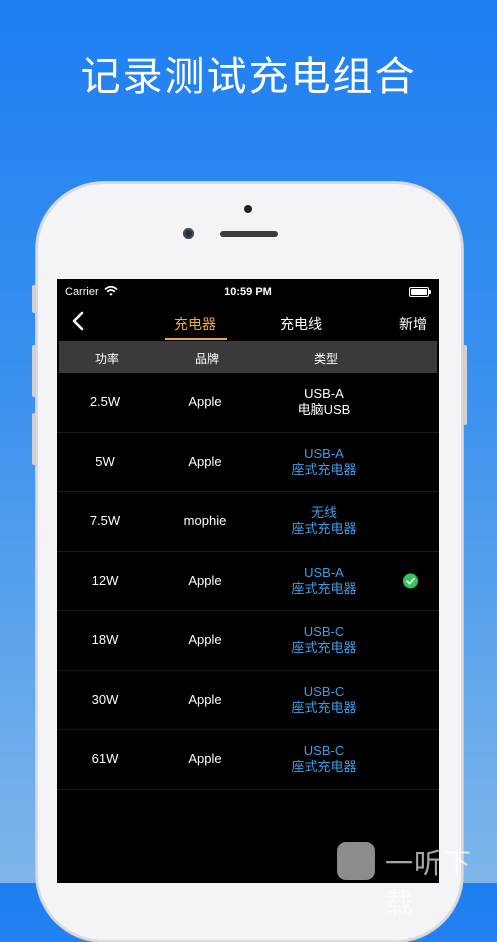 This screenshot has width=497, height=942. Describe the element at coordinates (324, 410) in the screenshot. I see `row-type-line2: 电脑USB` at that location.